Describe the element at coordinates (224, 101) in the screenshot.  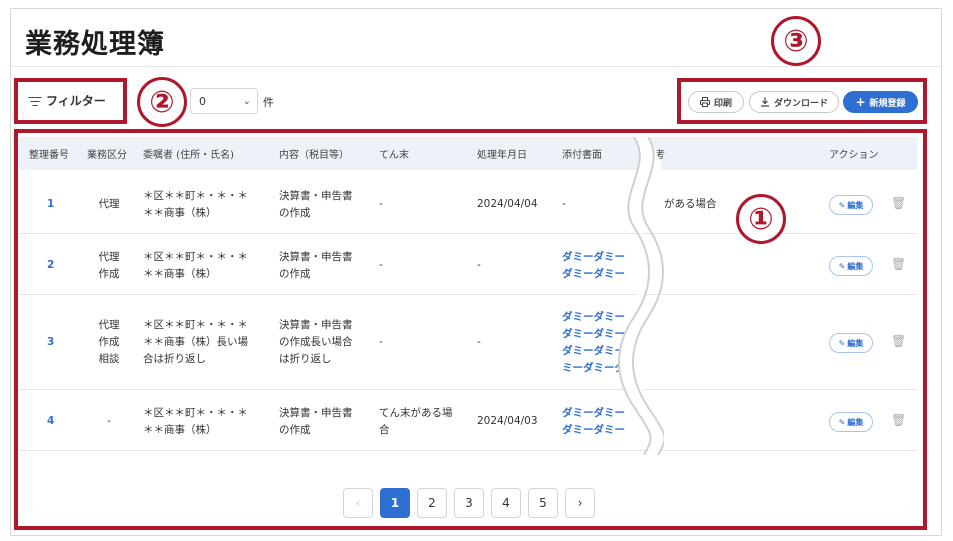
I see `per-page-select: 0 ⌄` at that location.